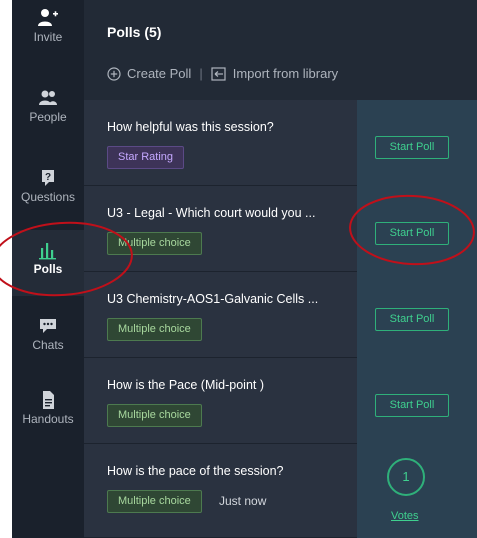 This screenshot has height=538, width=477. I want to click on chat-icon, so click(48, 326).